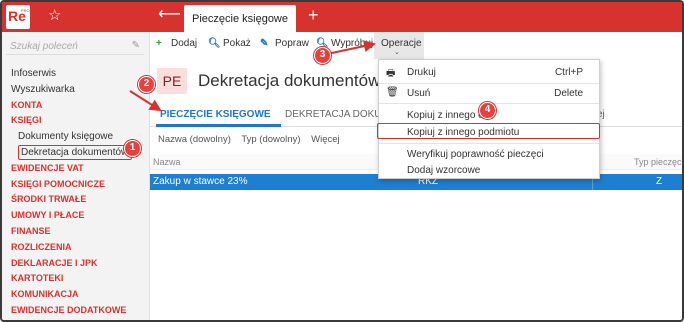  I want to click on filter-bar: Nazwa (dowolny) Typ (dowolny) Więcej, so click(253, 139).